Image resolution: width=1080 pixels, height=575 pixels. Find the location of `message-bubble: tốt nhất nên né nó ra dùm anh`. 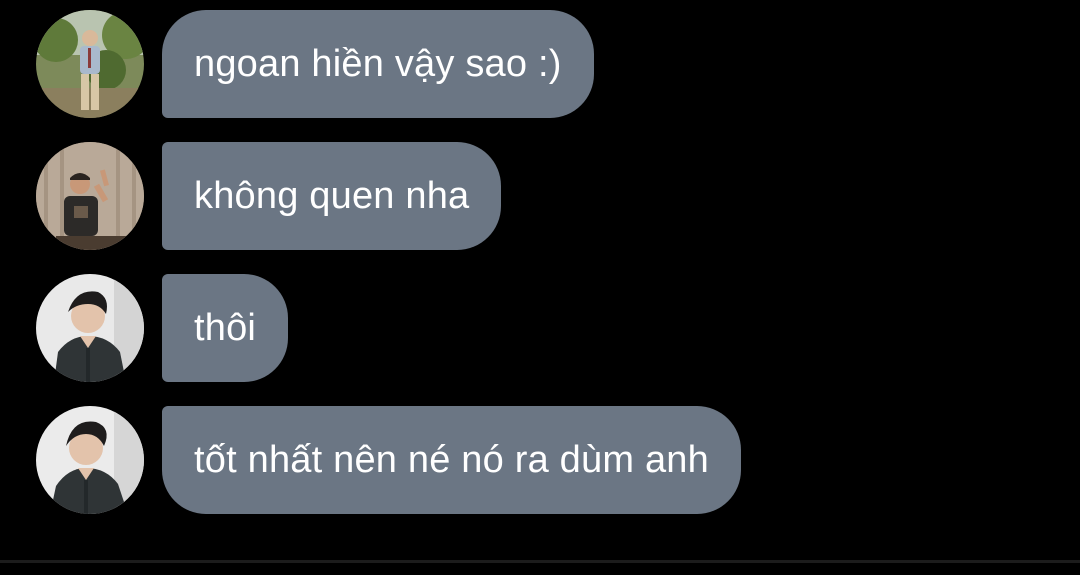

message-bubble: tốt nhất nên né nó ra dùm anh is located at coordinates (451, 460).